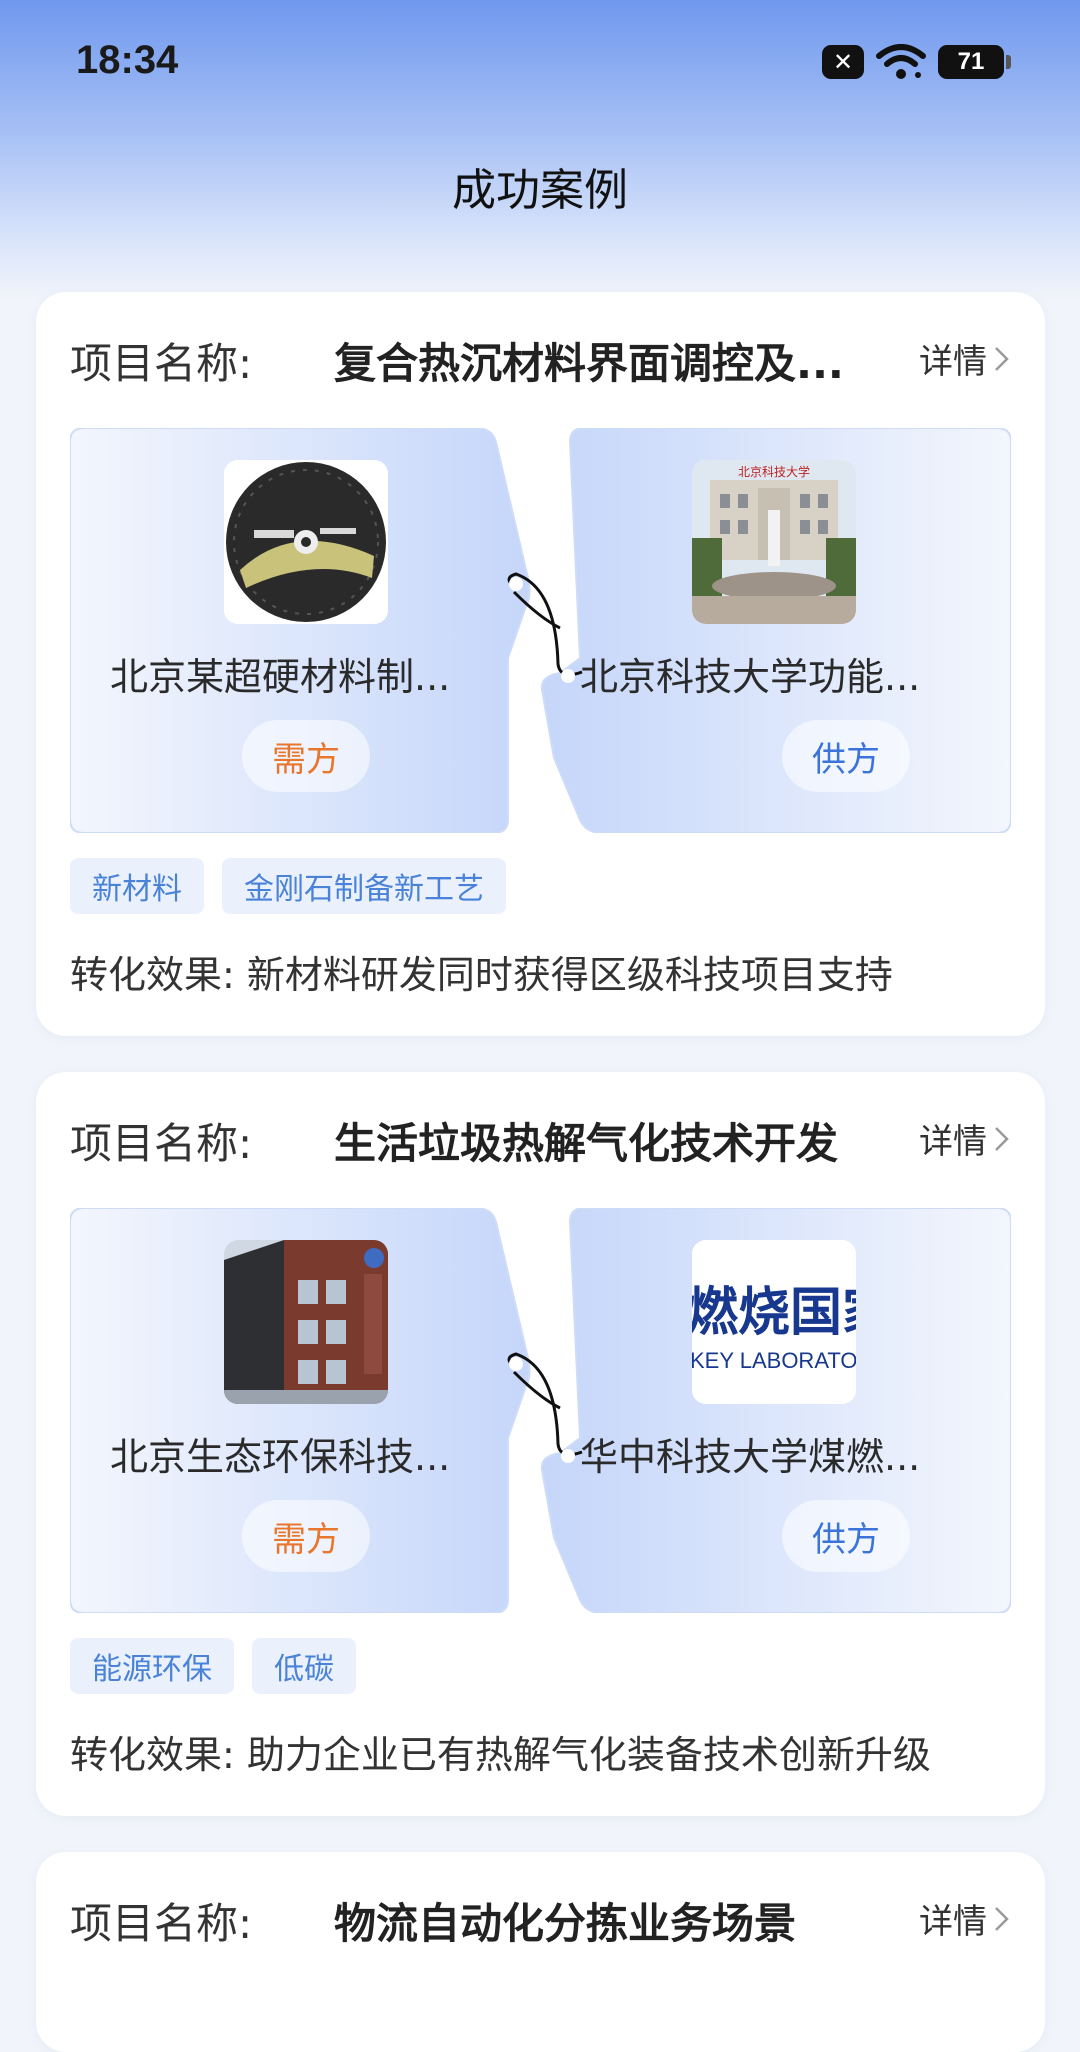 This screenshot has height=2052, width=1080. What do you see at coordinates (137, 886) in the screenshot?
I see `tag: 新材料` at bounding box center [137, 886].